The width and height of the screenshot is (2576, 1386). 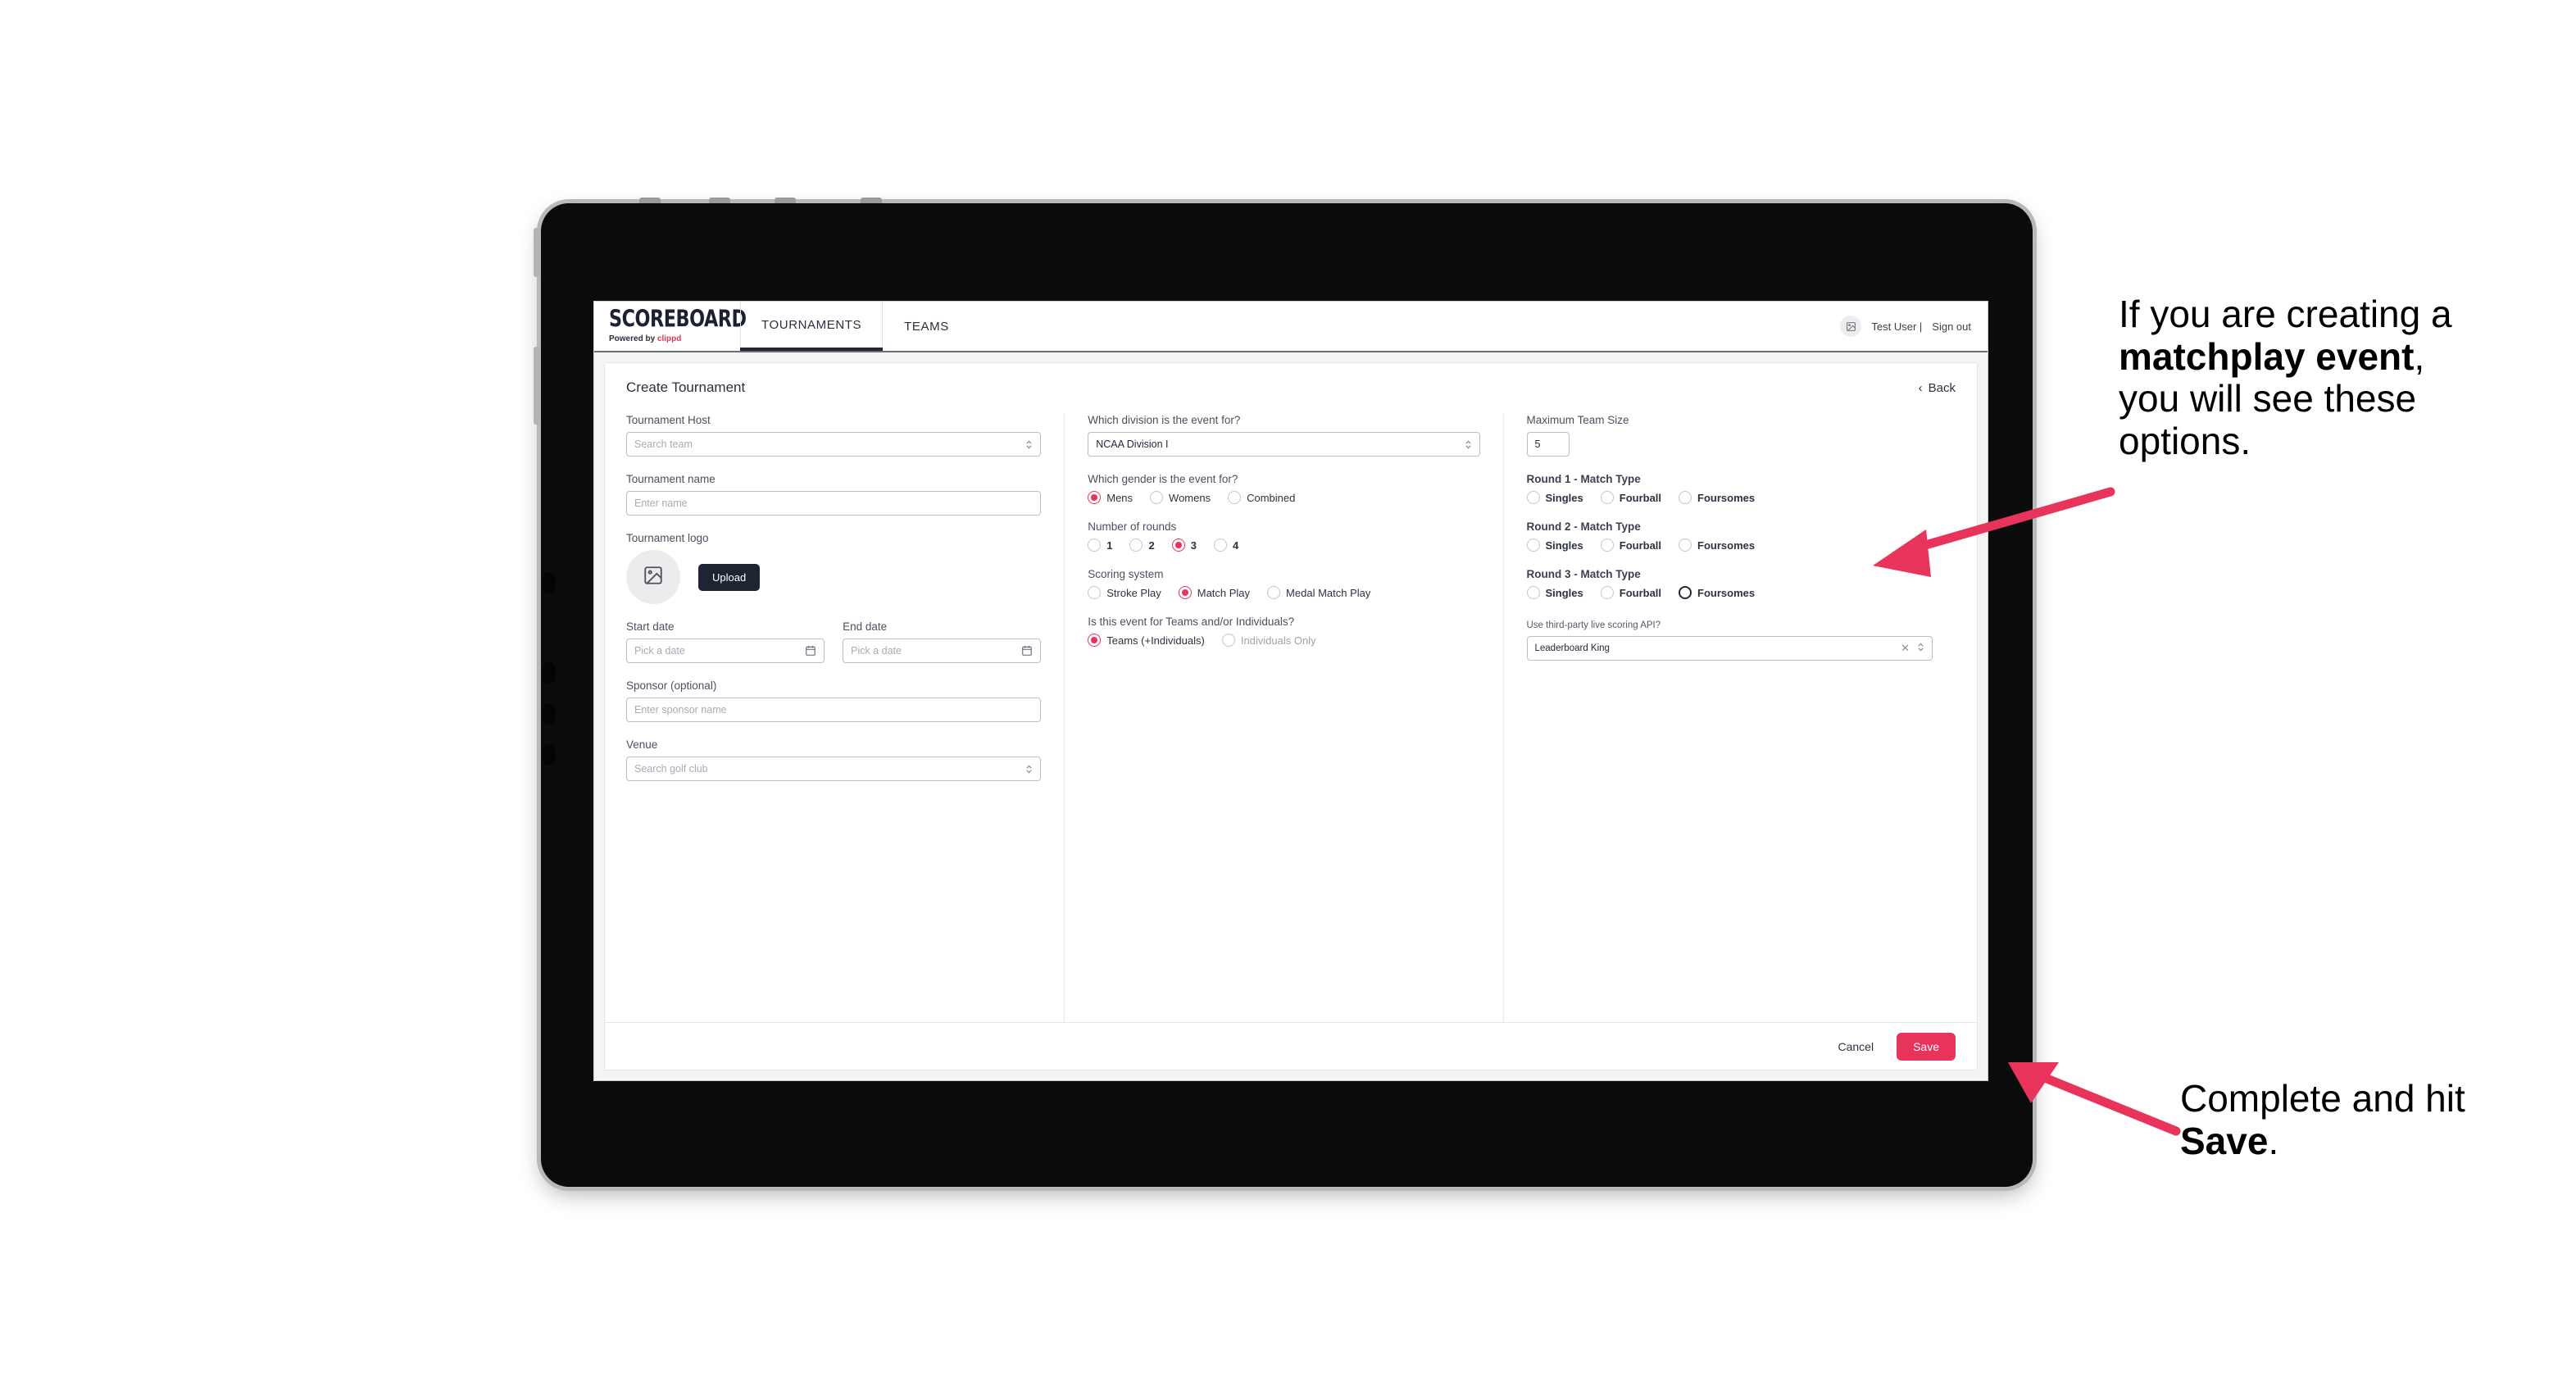 What do you see at coordinates (1180, 498) in the screenshot?
I see `gender-option-womens: Womens` at bounding box center [1180, 498].